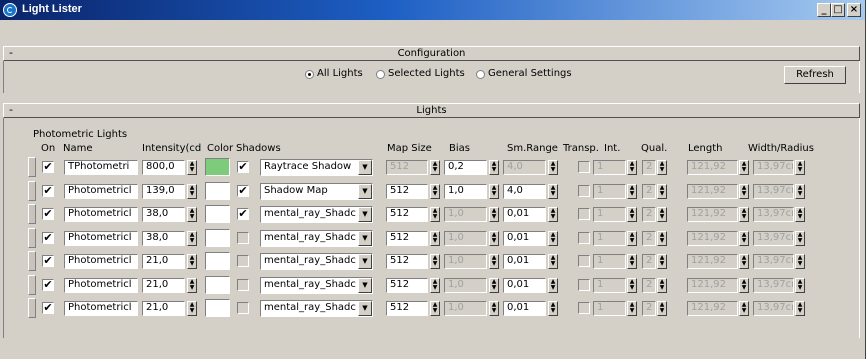 The height and width of the screenshot is (359, 866). Describe the element at coordinates (432, 10) in the screenshot. I see `title-bar: Light Lister _ □ ×` at that location.